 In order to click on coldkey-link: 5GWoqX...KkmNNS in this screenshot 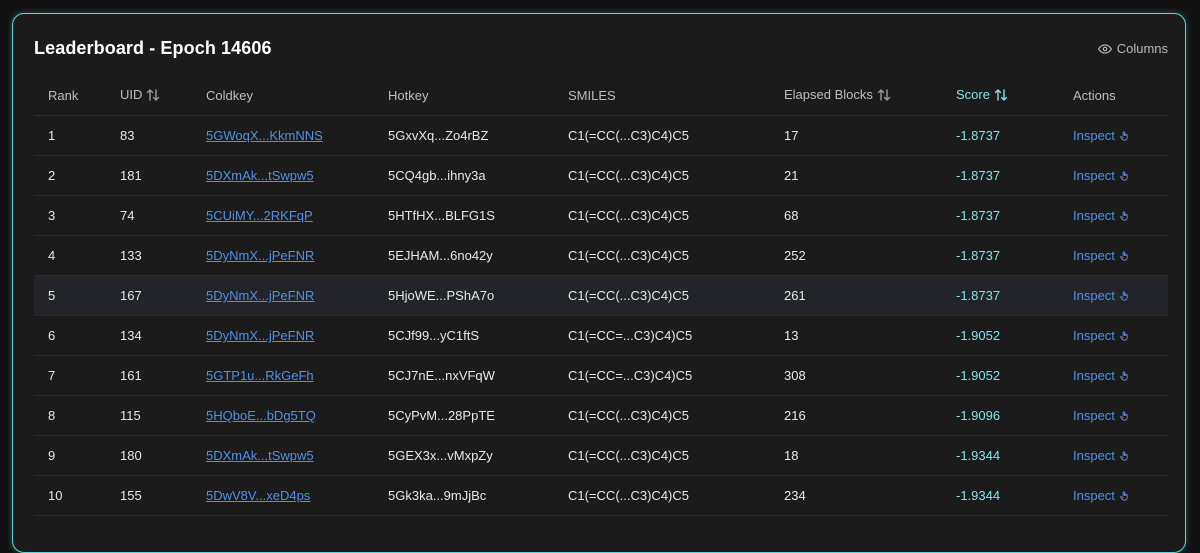, I will do `click(264, 135)`.